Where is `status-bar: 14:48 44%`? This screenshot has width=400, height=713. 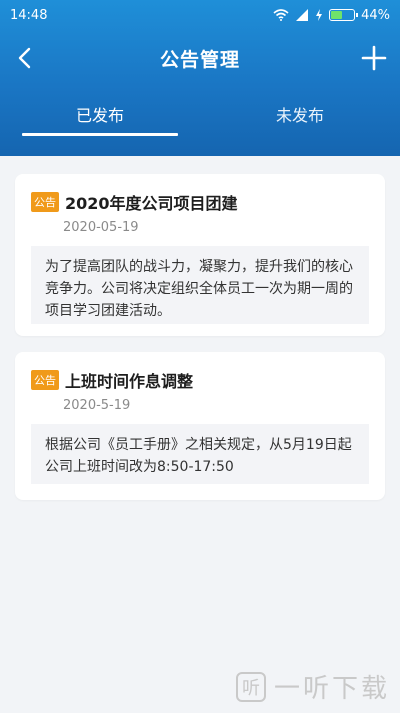 status-bar: 14:48 44% is located at coordinates (200, 15).